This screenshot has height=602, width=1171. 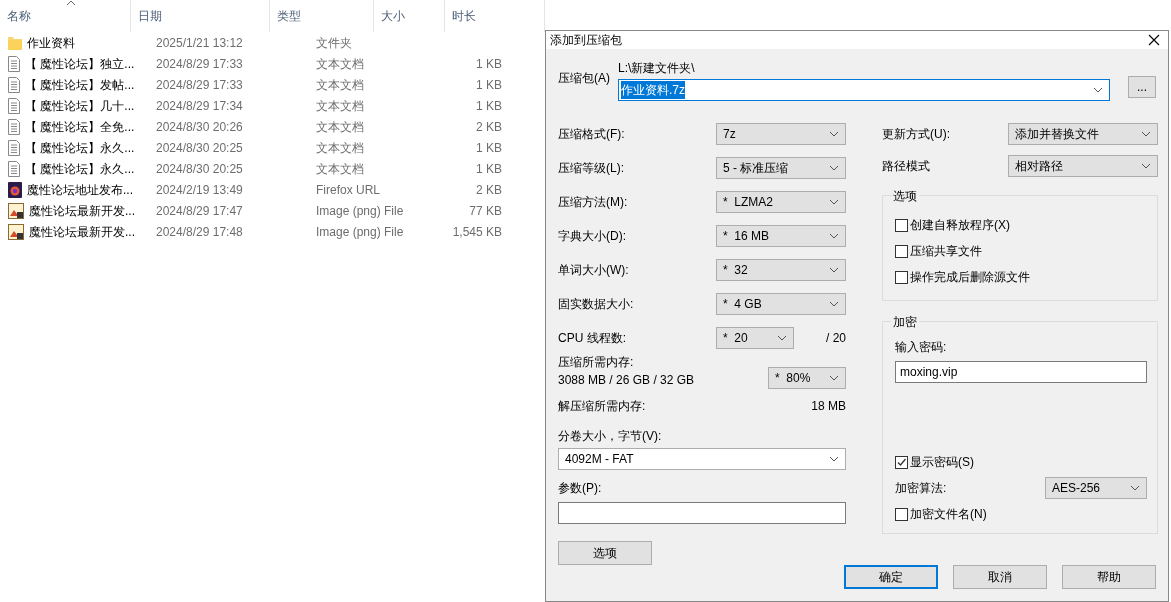 What do you see at coordinates (494, 16) in the screenshot?
I see `column-header: 时长` at bounding box center [494, 16].